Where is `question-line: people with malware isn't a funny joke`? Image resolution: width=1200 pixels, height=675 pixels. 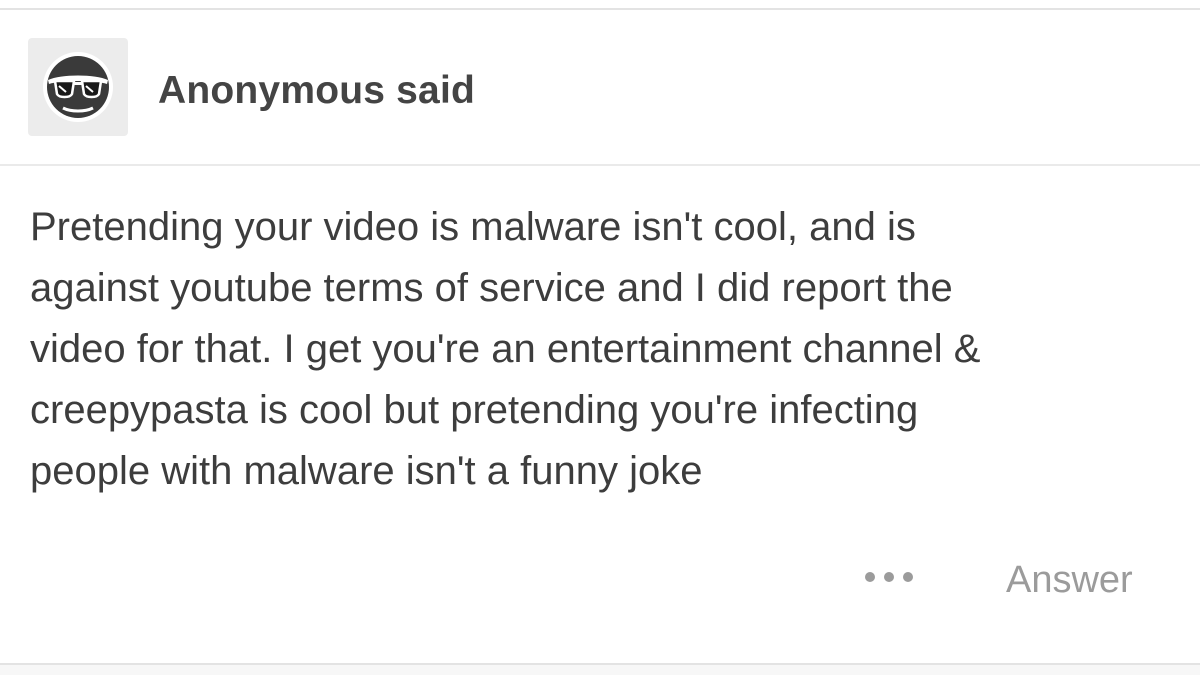
question-line: people with malware isn't a funny joke is located at coordinates (366, 471).